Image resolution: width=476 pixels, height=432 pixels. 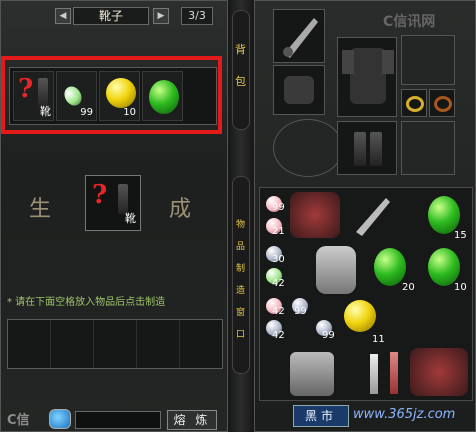 I want to click on helmet-slot, so click(x=308, y=148).